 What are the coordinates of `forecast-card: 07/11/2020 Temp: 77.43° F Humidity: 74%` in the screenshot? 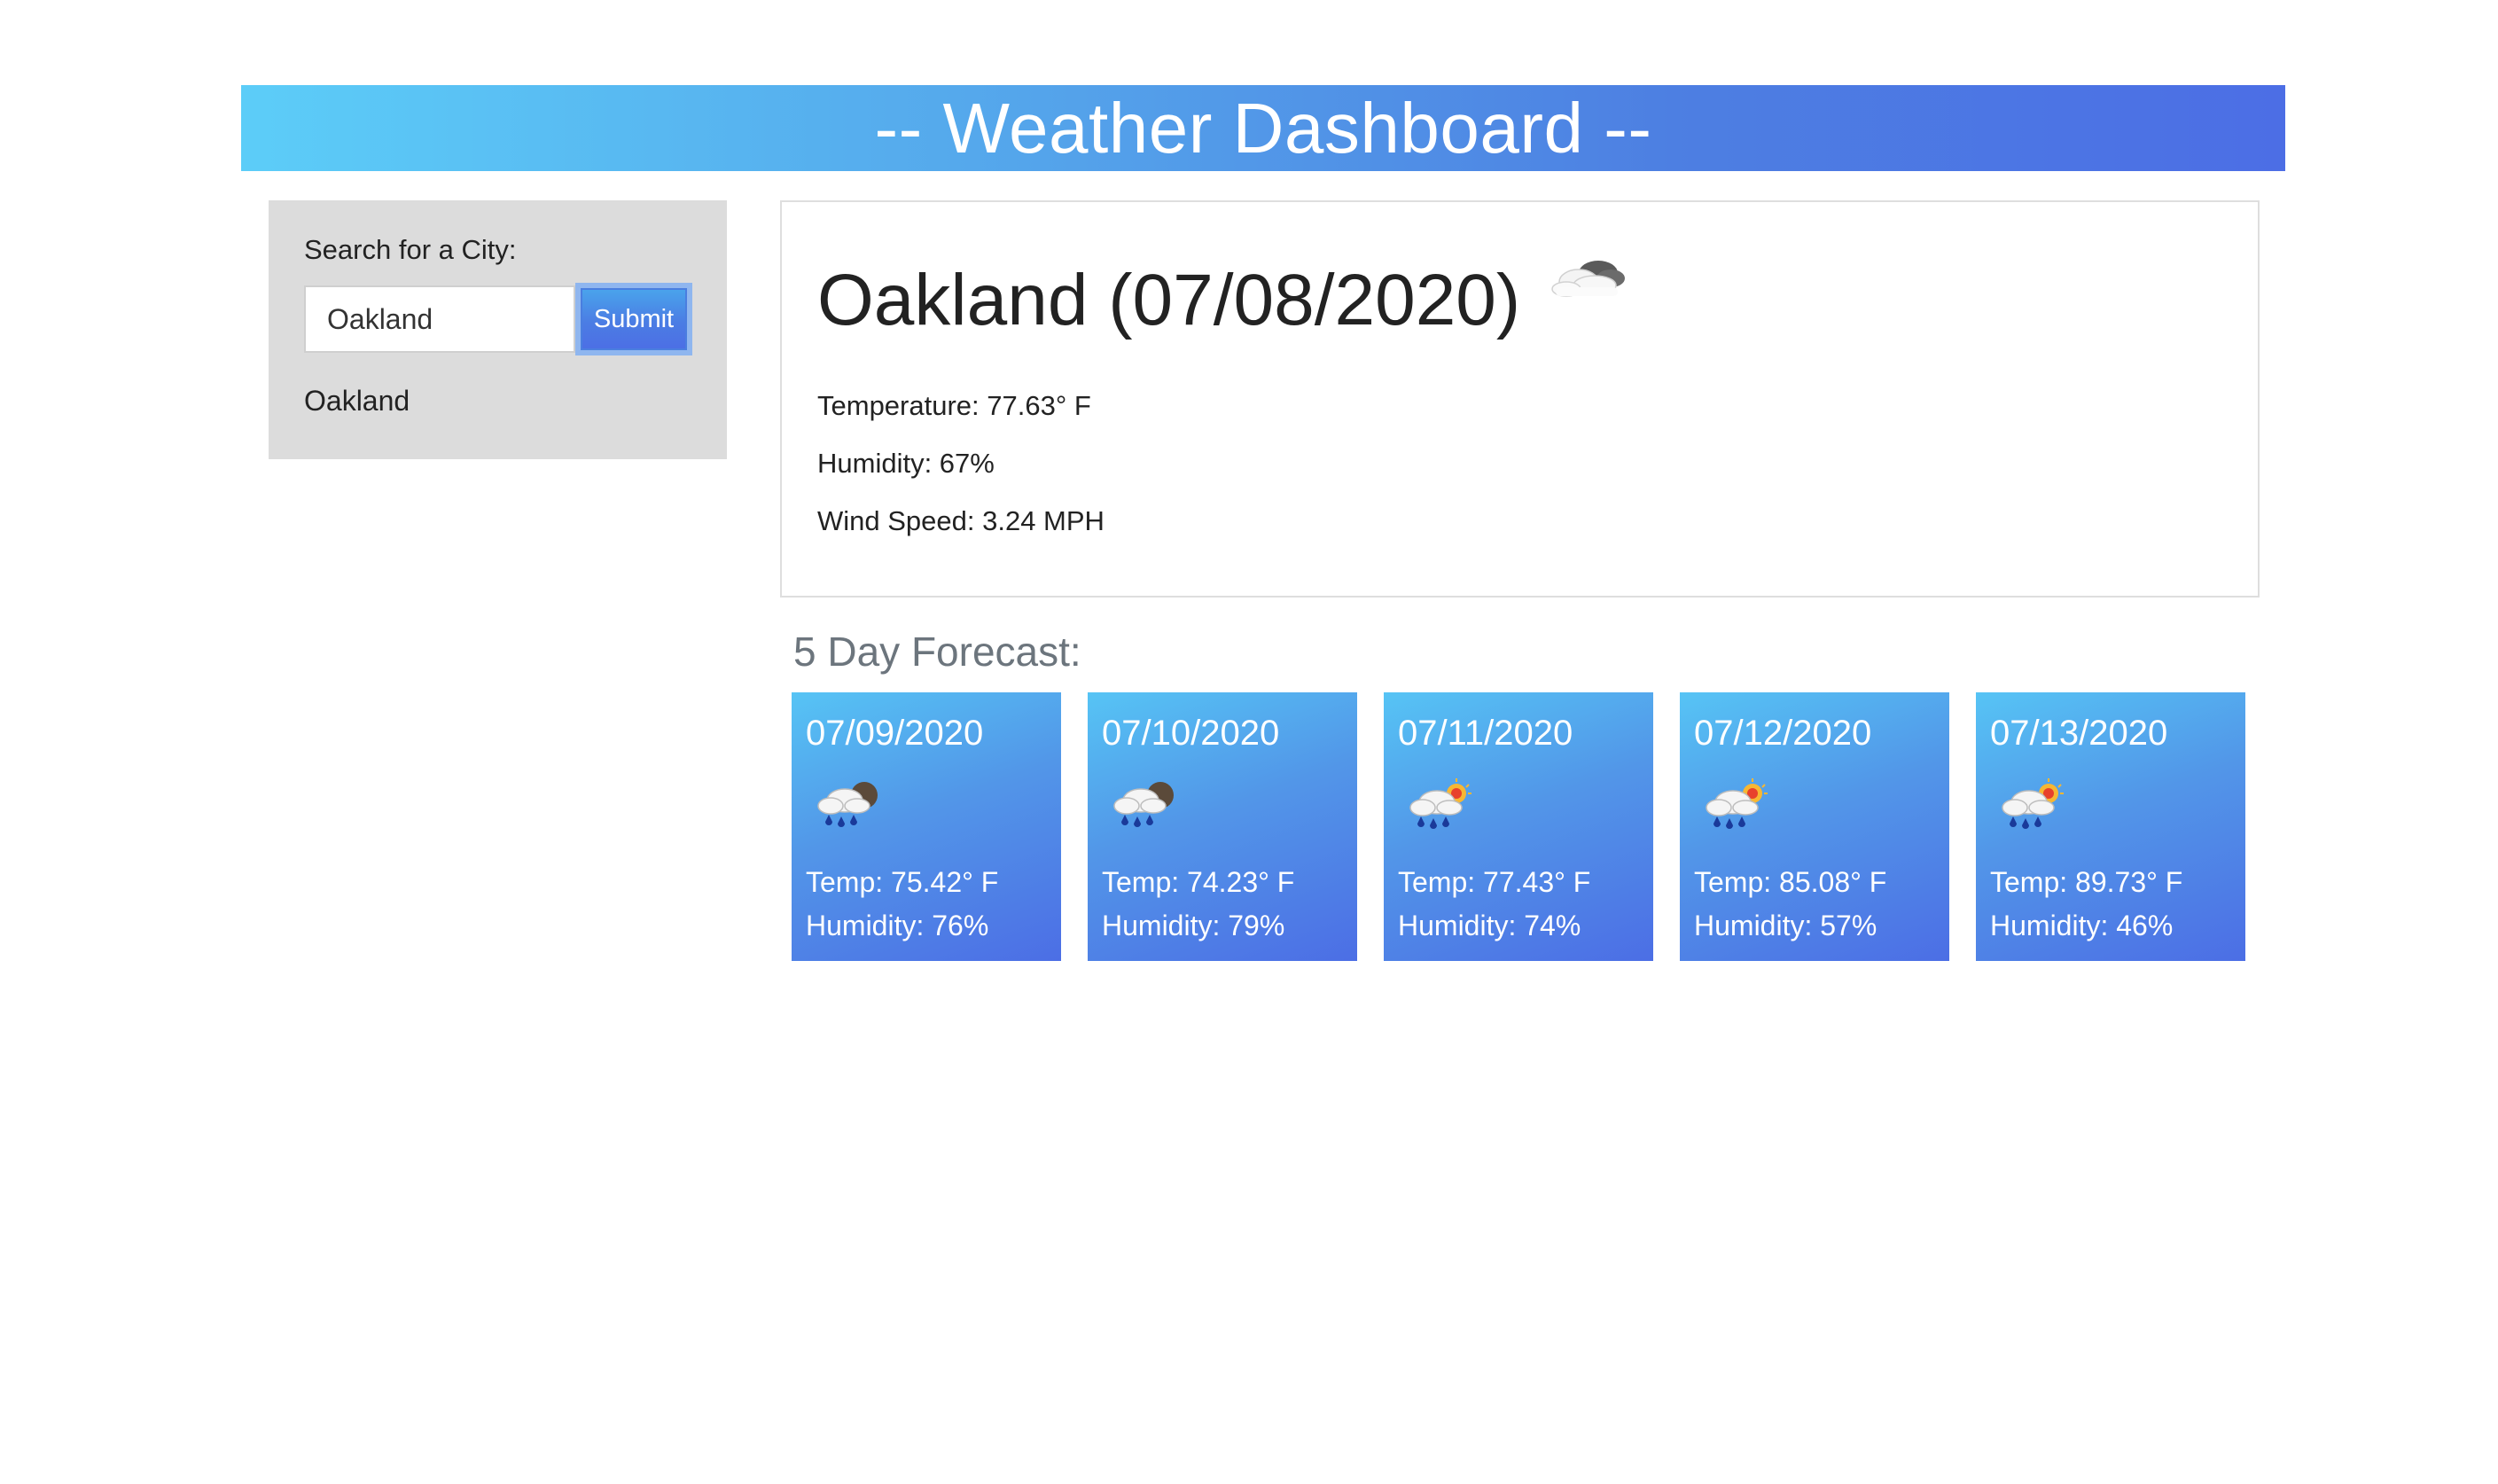 It's located at (1518, 826).